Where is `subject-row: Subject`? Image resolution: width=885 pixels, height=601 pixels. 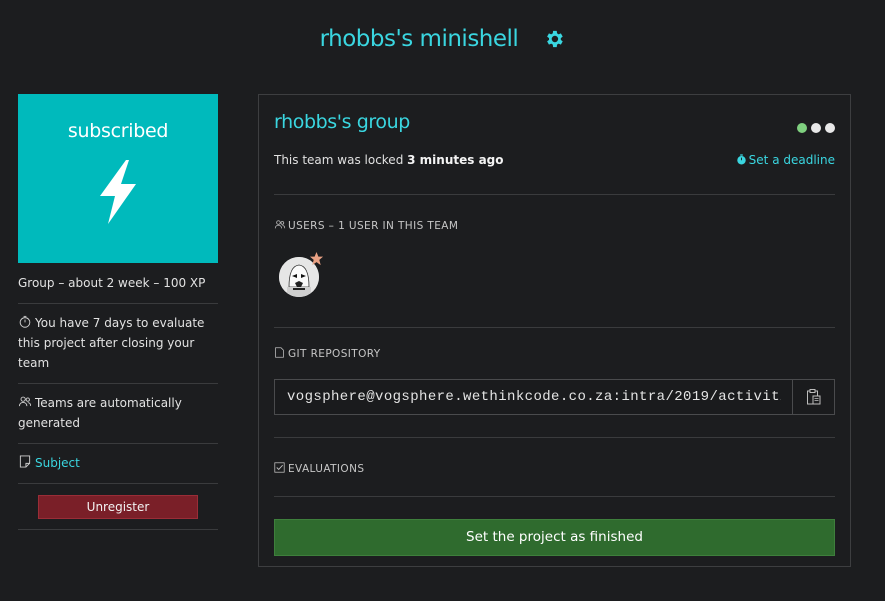 subject-row: Subject is located at coordinates (118, 464).